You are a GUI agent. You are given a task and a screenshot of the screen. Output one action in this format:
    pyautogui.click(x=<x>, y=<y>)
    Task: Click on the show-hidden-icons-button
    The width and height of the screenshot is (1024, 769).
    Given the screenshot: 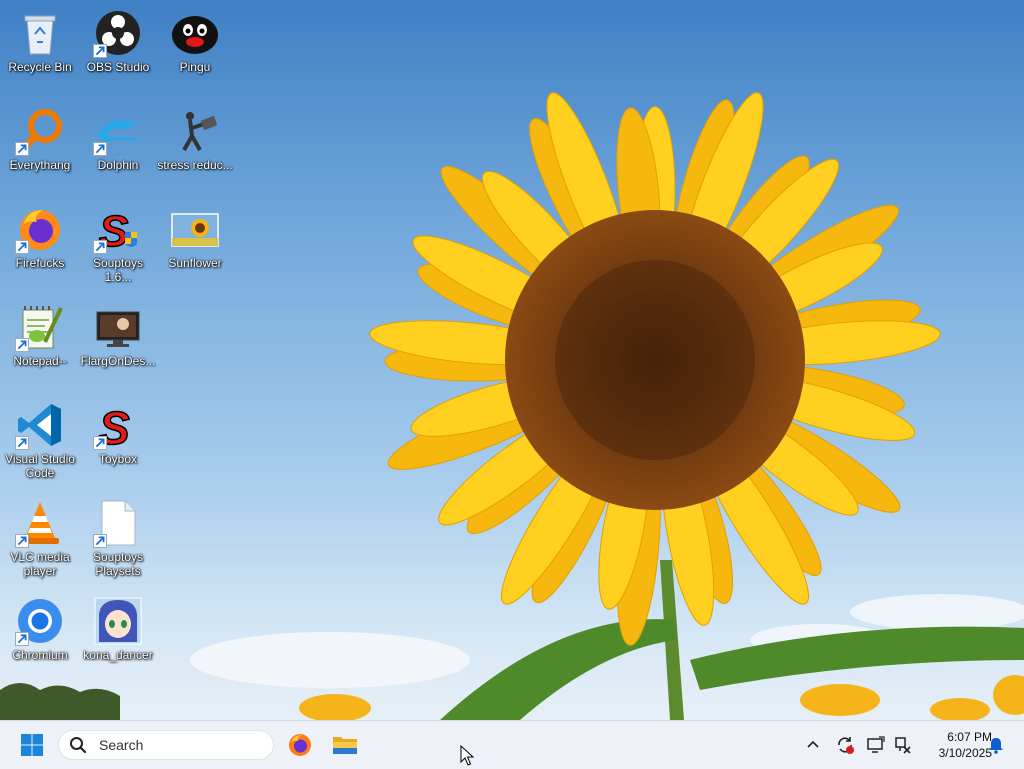 What is the action you would take?
    pyautogui.click(x=813, y=745)
    